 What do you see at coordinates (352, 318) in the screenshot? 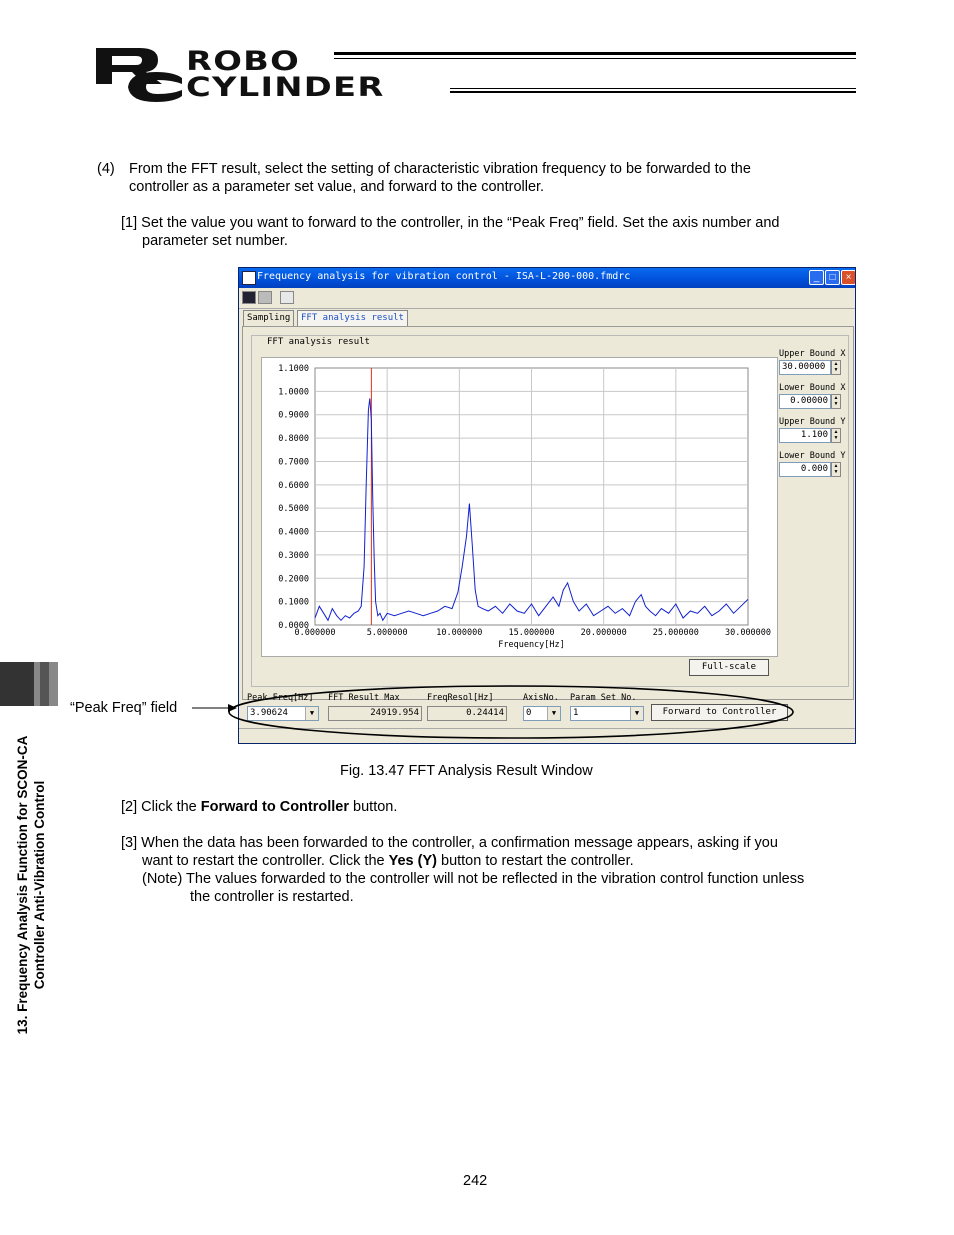
I see `tab-fft-analysis-result: FFT analysis result` at bounding box center [352, 318].